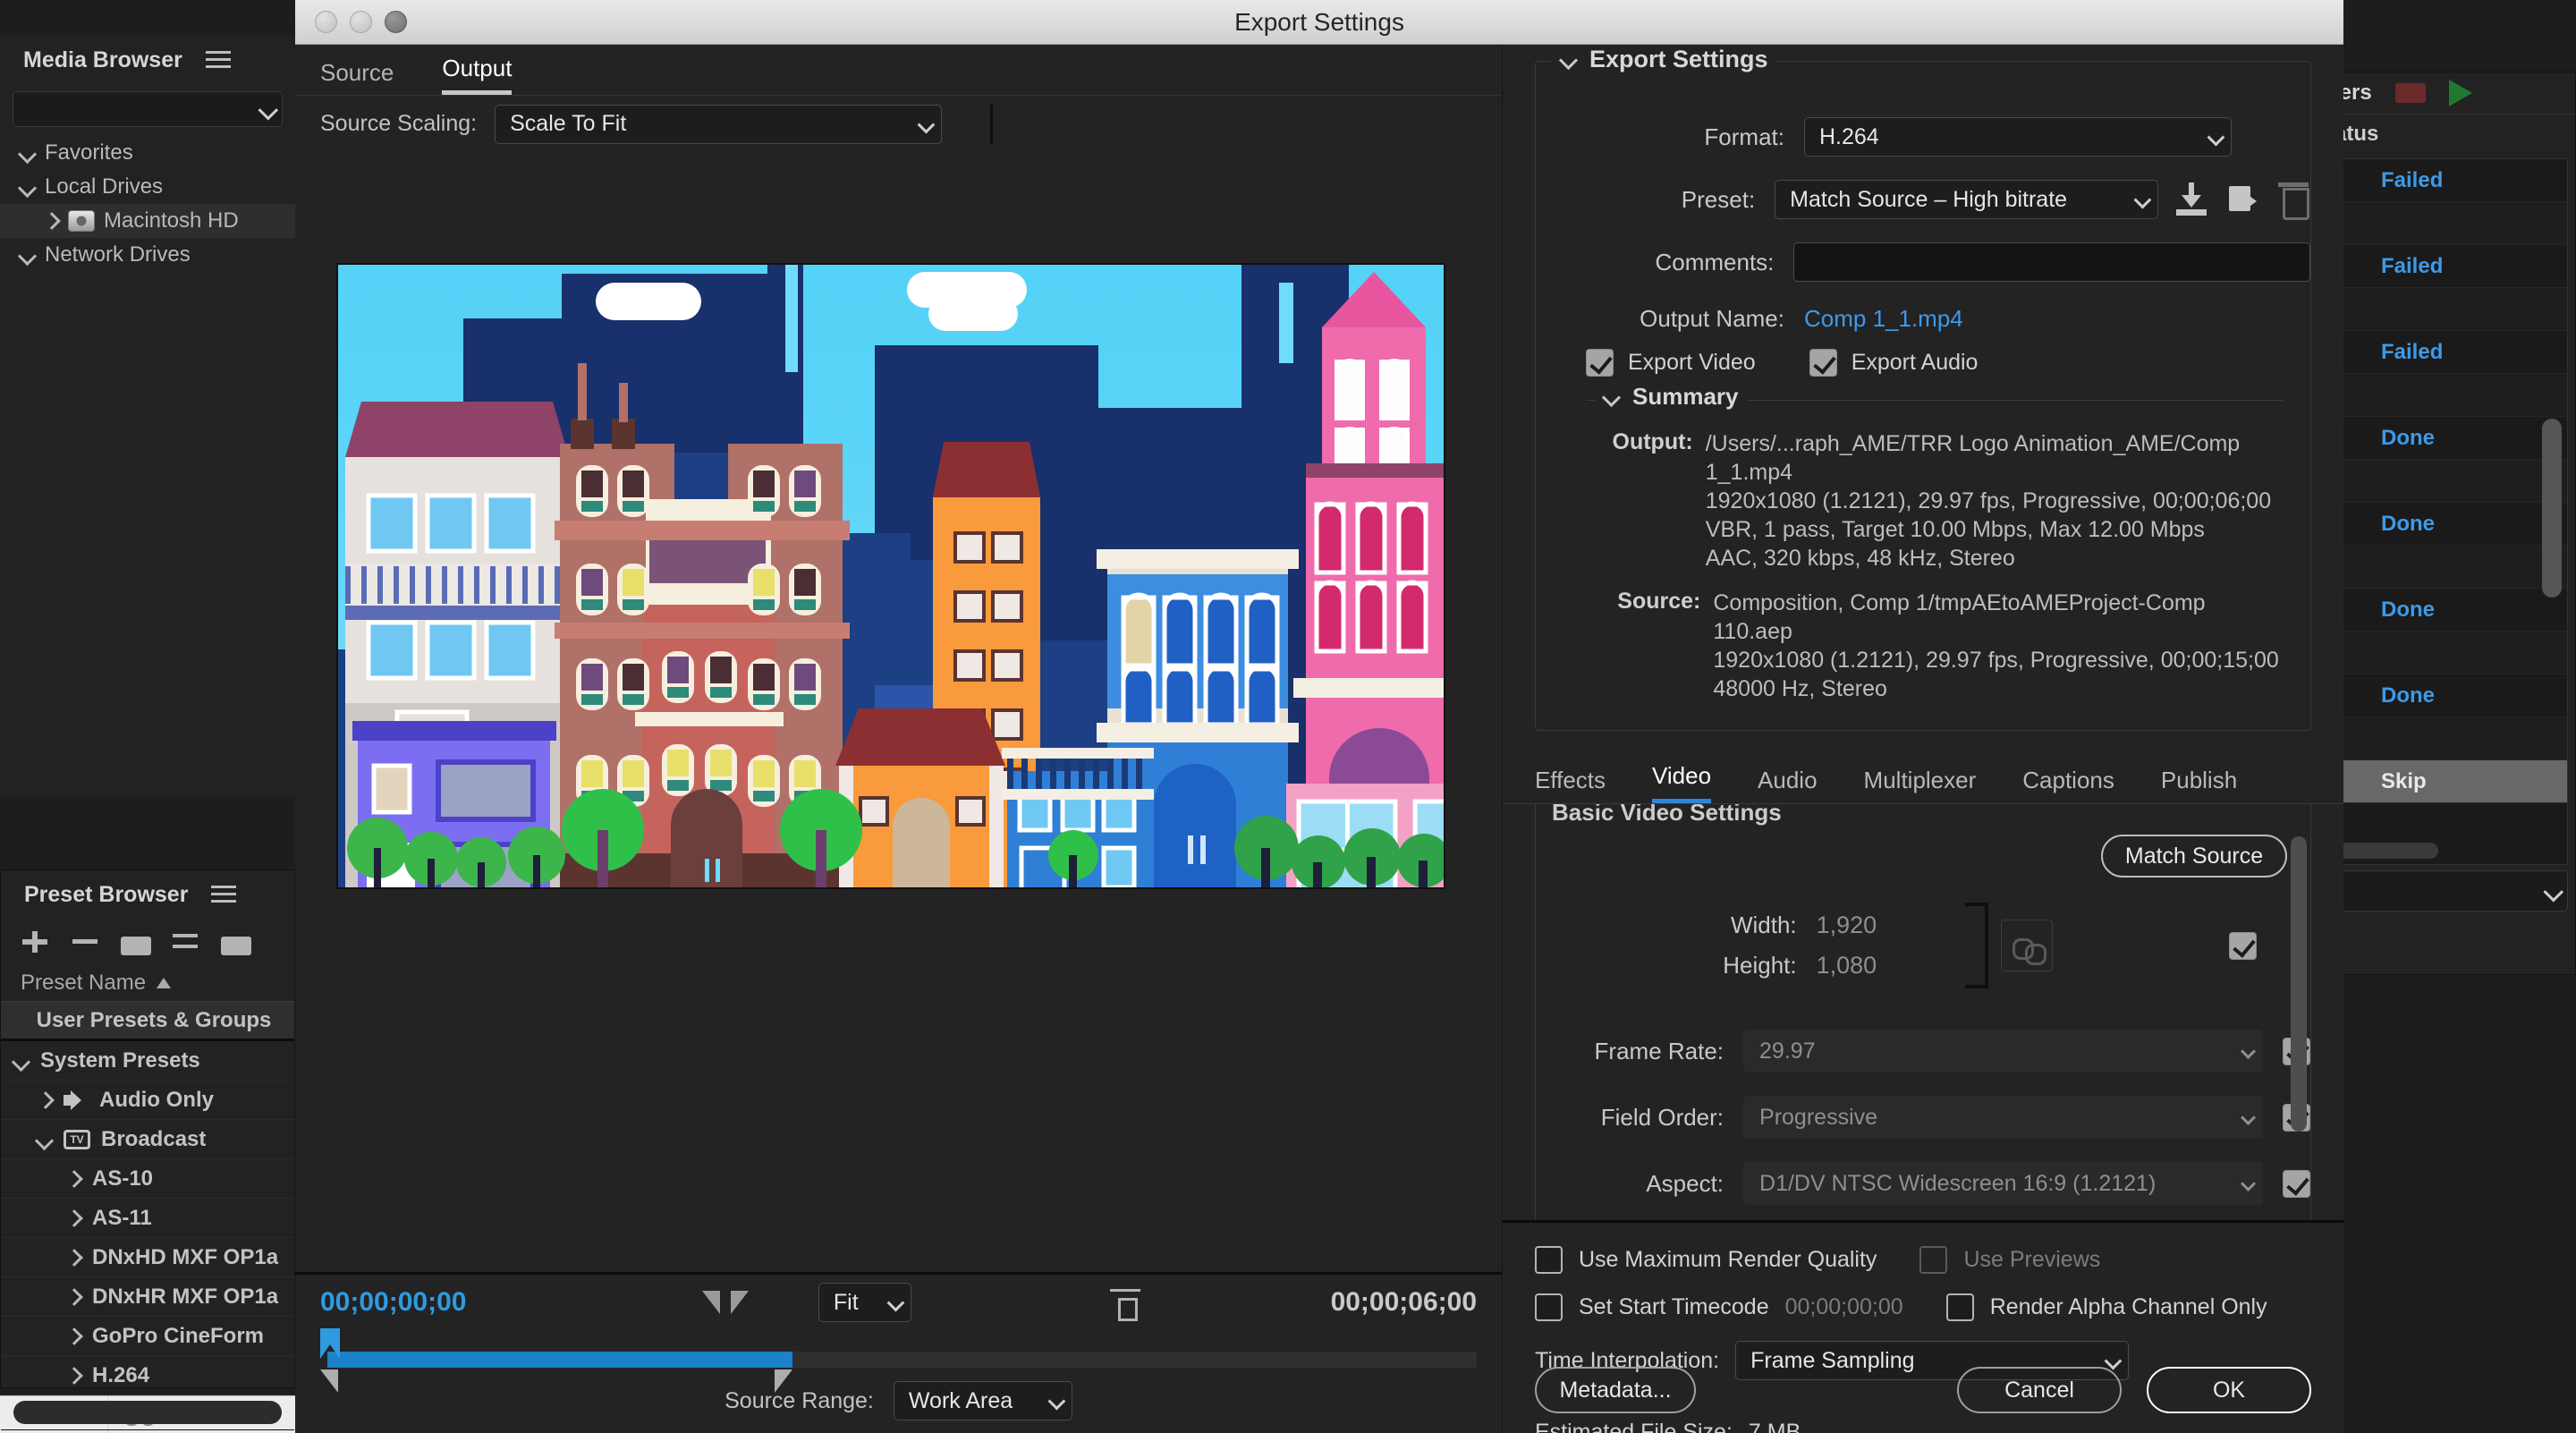 Image resolution: width=2576 pixels, height=1433 pixels. I want to click on comments-label: Comments:, so click(1715, 262).